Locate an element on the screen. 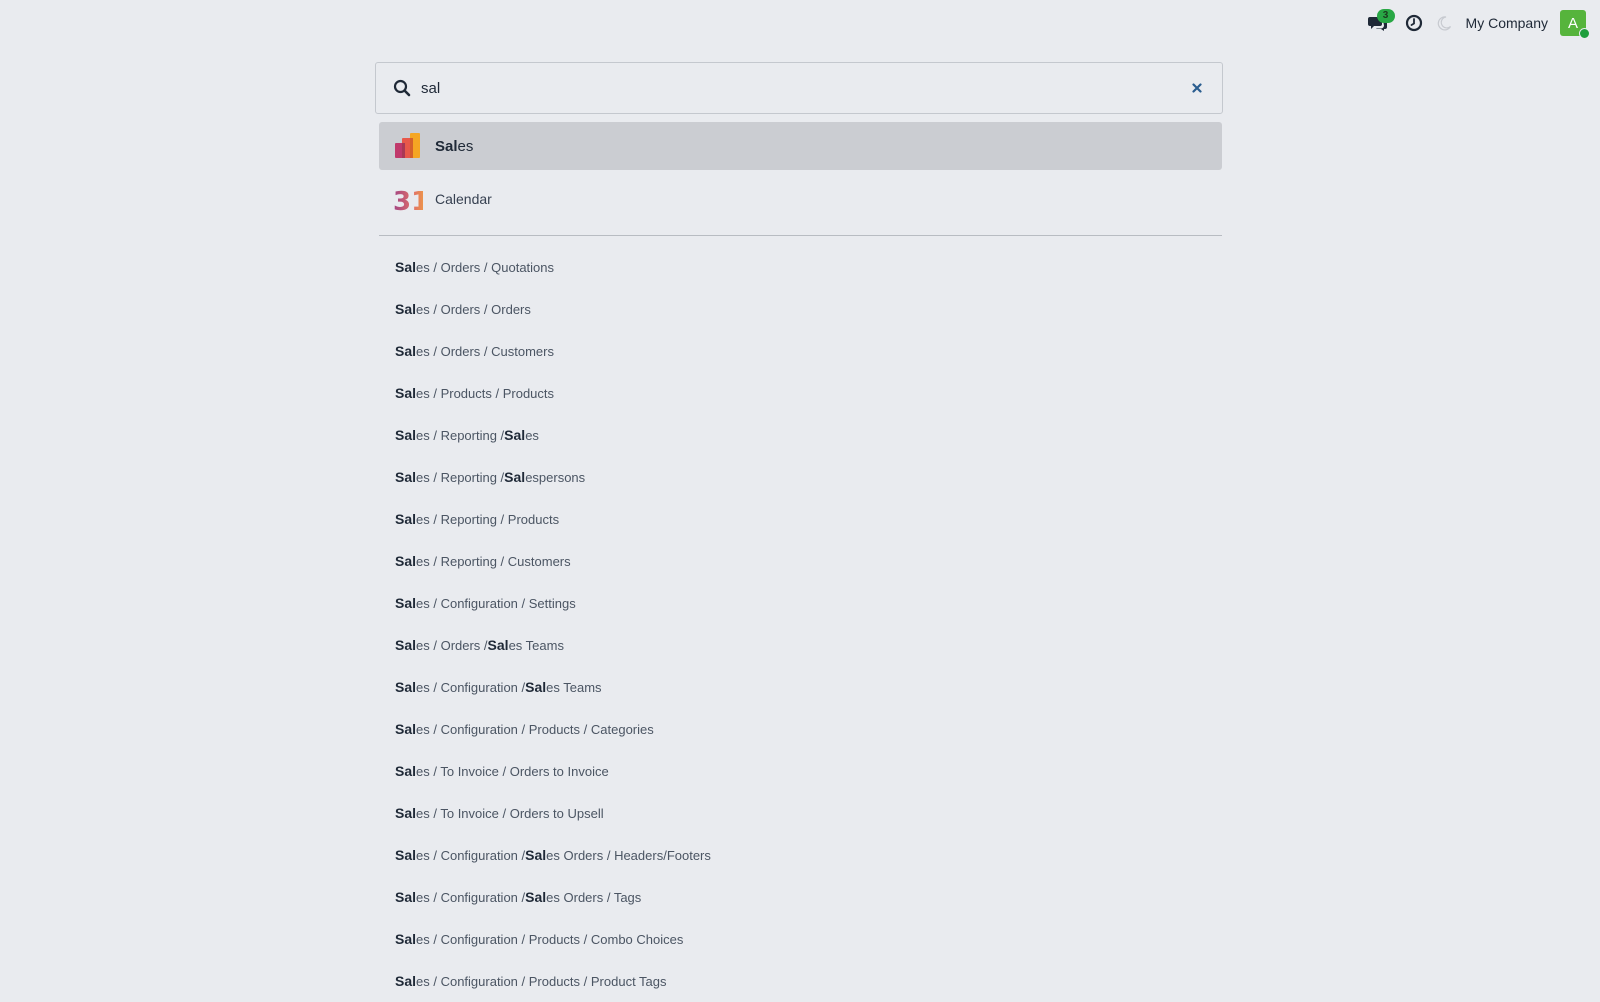  activity-menu is located at coordinates (1414, 23).